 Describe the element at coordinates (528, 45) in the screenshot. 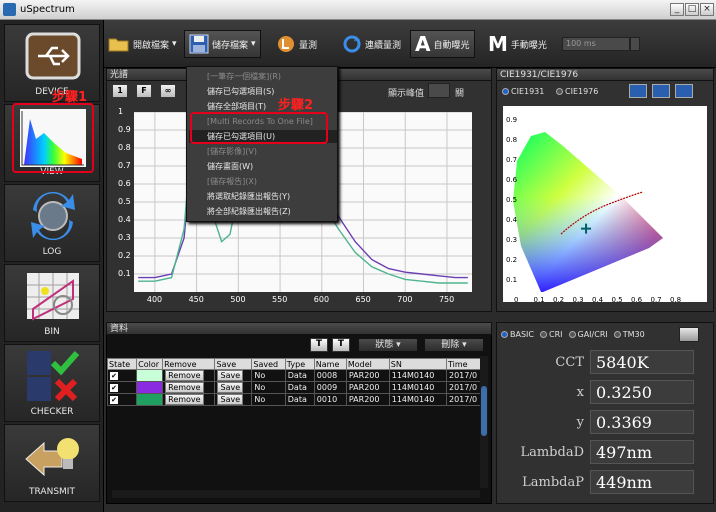

I see `manual-exposure-label: 手動曝光` at that location.